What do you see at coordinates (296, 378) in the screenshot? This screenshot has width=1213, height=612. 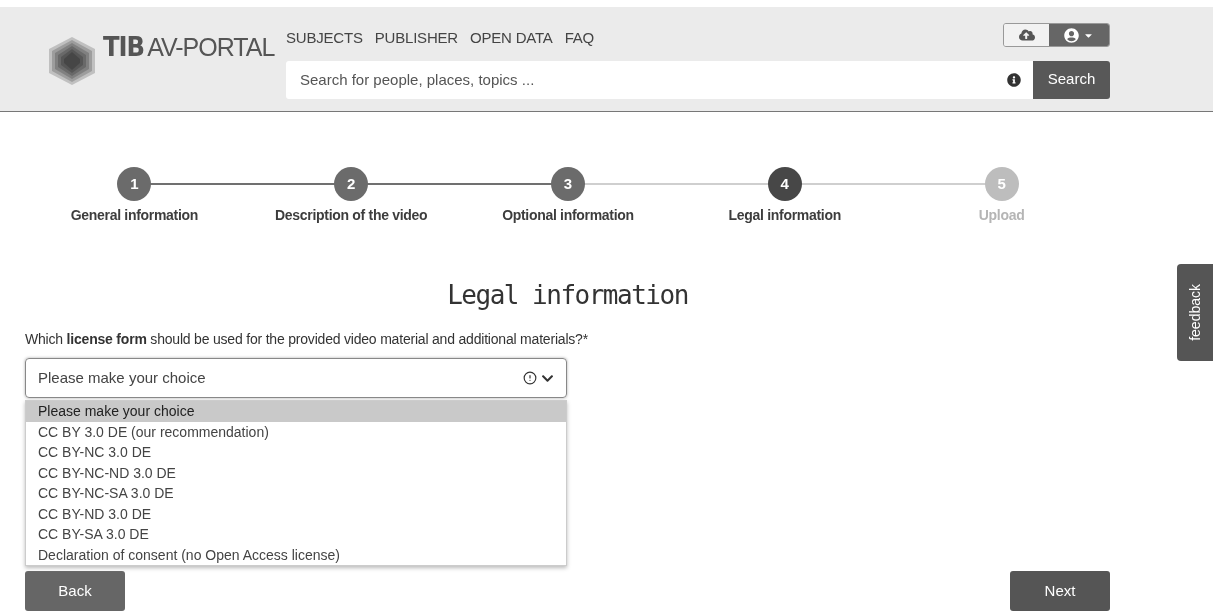 I see `license-select: Please make your choice` at bounding box center [296, 378].